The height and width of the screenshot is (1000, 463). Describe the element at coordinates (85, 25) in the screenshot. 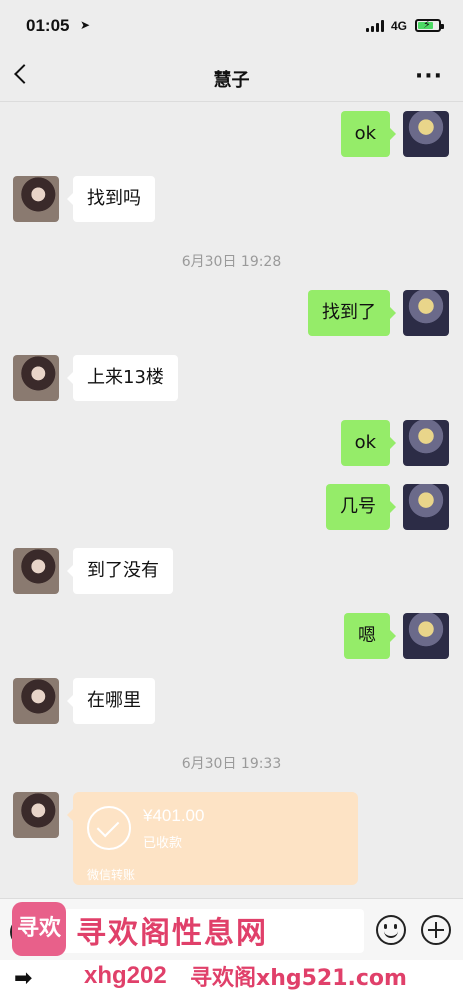

I see `location-arrow-icon: ➤` at that location.